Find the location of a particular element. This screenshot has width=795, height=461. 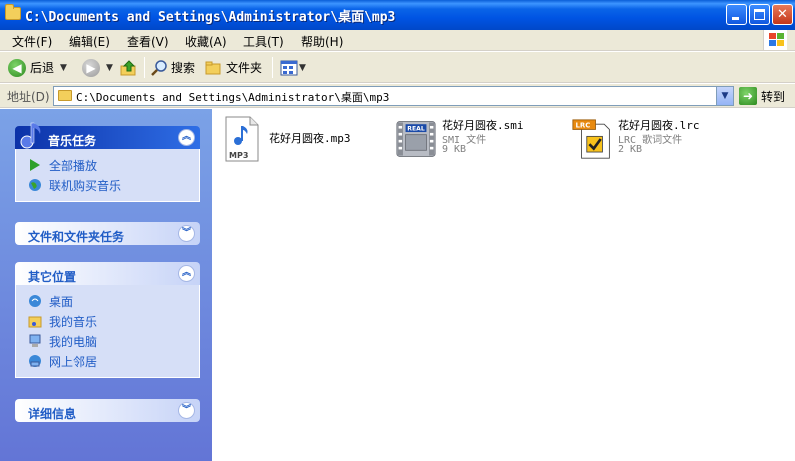

music-tasks-header: 音乐任务 ︽ is located at coordinates (107, 135).